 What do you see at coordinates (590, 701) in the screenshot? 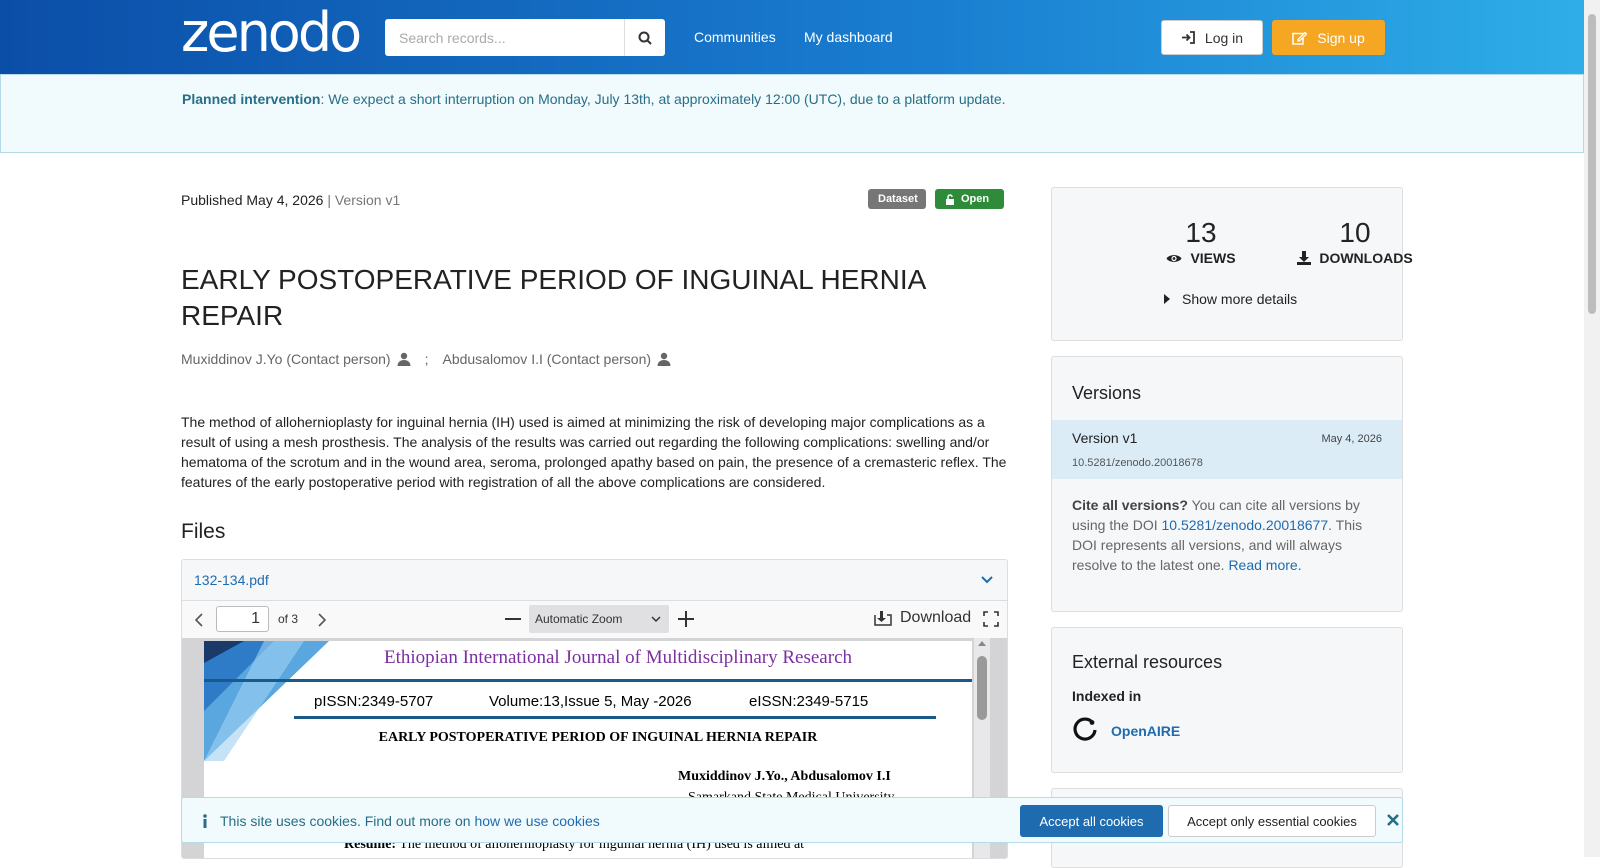
I see `volume-info: Volume:13,Issue 5, May -2026` at bounding box center [590, 701].